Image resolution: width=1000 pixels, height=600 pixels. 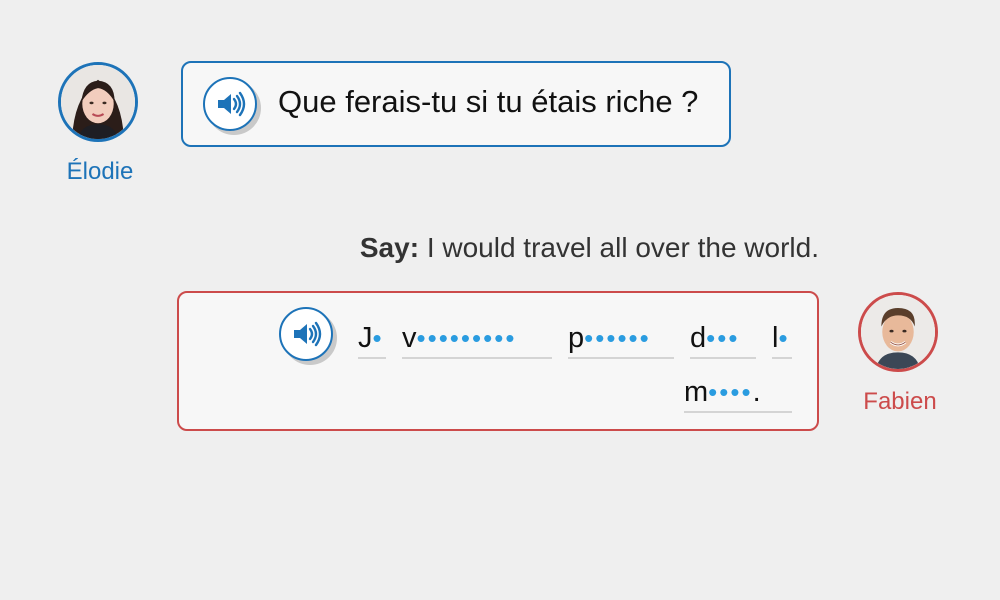 What do you see at coordinates (477, 340) in the screenshot?
I see `answer-word-2: v•••••••••` at bounding box center [477, 340].